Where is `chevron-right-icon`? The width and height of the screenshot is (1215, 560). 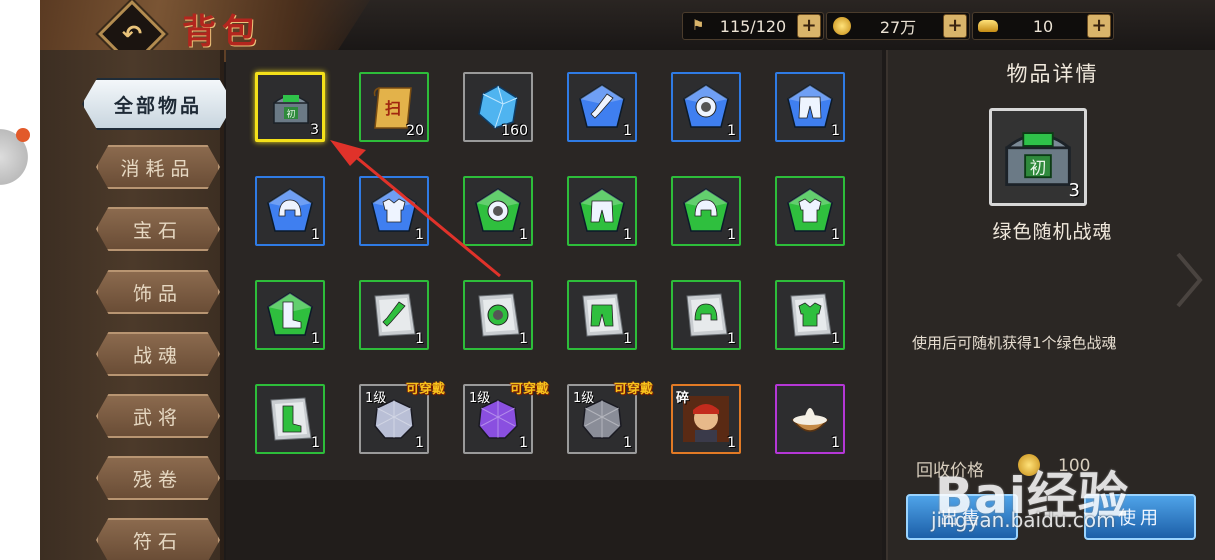 chevron-right-icon is located at coordinates (1189, 280).